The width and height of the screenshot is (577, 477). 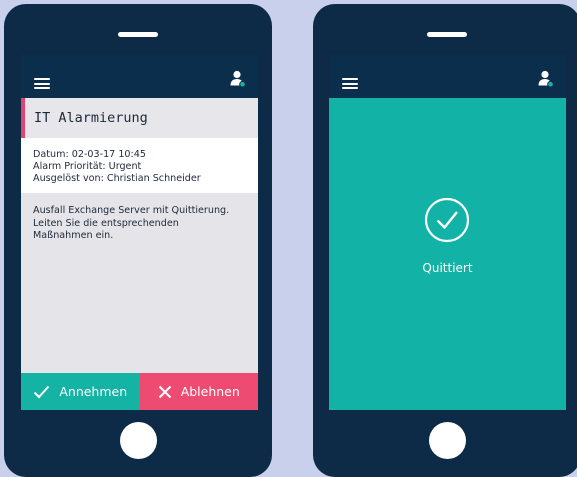 What do you see at coordinates (447, 268) in the screenshot?
I see `confirm-label: Quittiert` at bounding box center [447, 268].